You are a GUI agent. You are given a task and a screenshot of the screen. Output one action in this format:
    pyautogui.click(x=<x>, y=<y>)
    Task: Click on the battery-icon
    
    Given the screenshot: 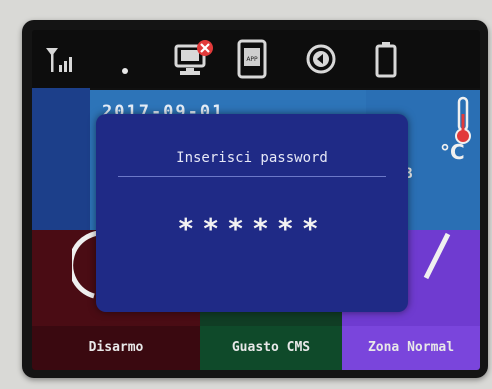 What is the action you would take?
    pyautogui.click(x=386, y=60)
    